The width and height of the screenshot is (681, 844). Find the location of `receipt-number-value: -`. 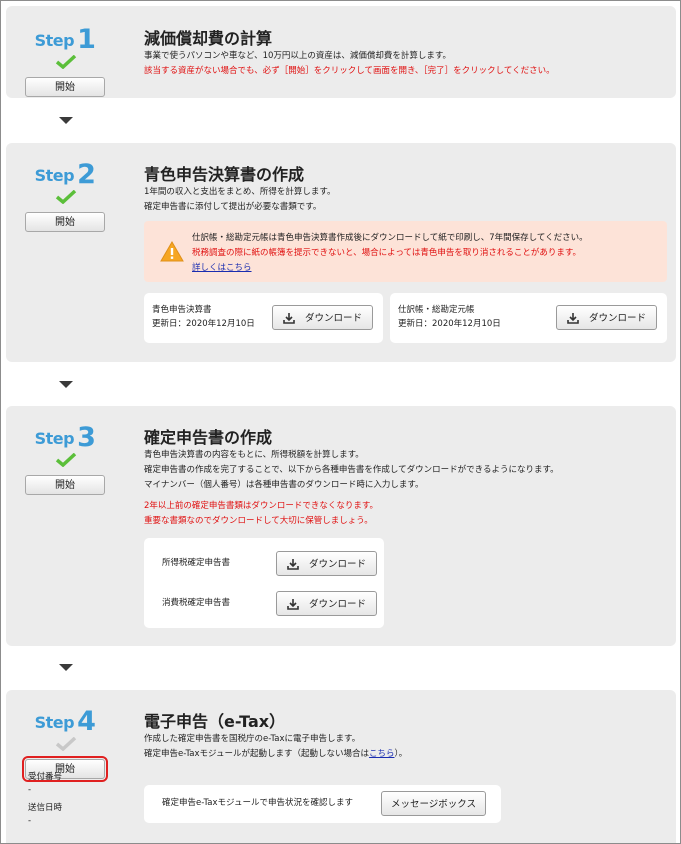

receipt-number-value: - is located at coordinates (30, 790).